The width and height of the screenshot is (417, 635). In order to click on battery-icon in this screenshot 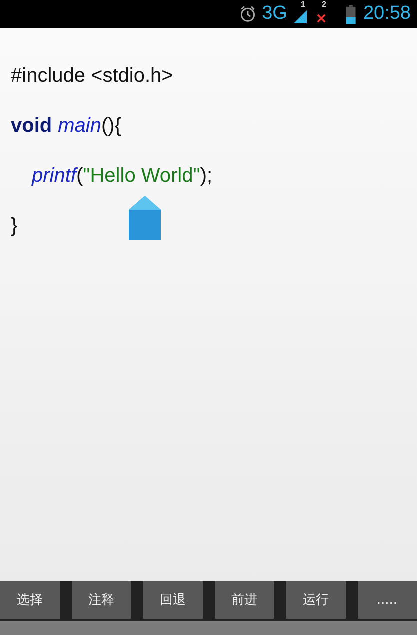, I will do `click(351, 14)`.